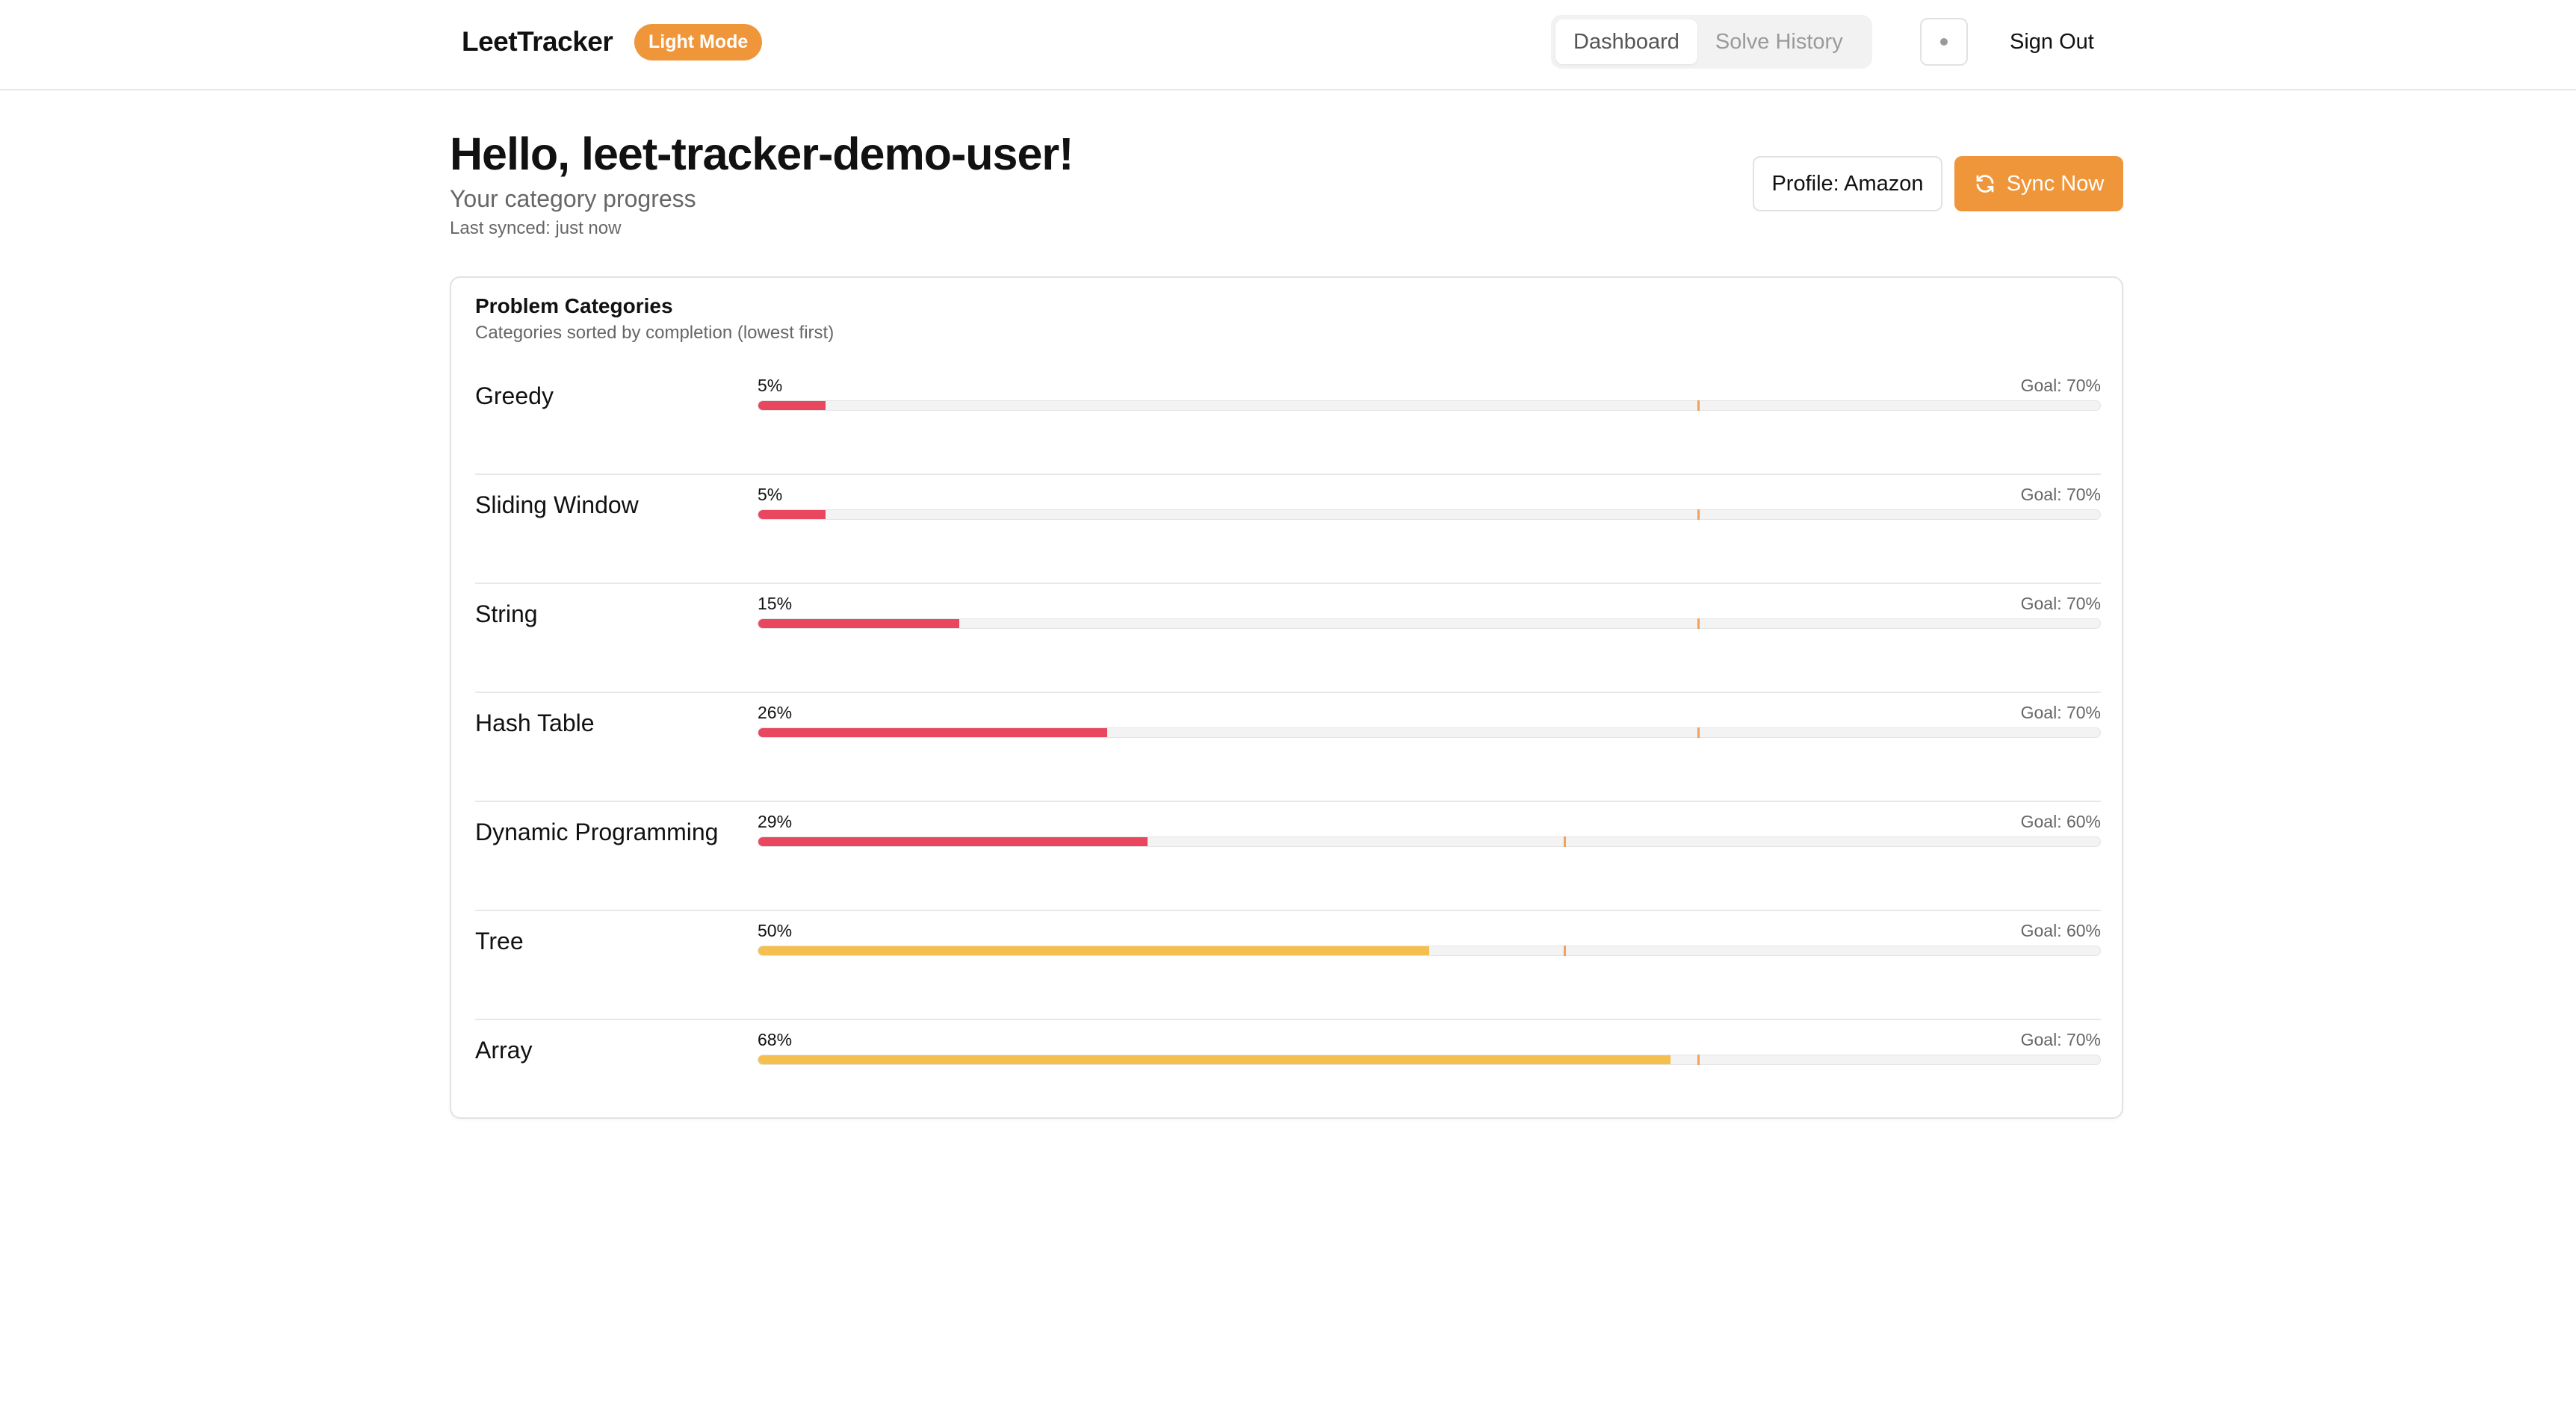 The height and width of the screenshot is (1425, 2576). I want to click on category-row: Array 68% Goal: 70%, so click(1288, 1074).